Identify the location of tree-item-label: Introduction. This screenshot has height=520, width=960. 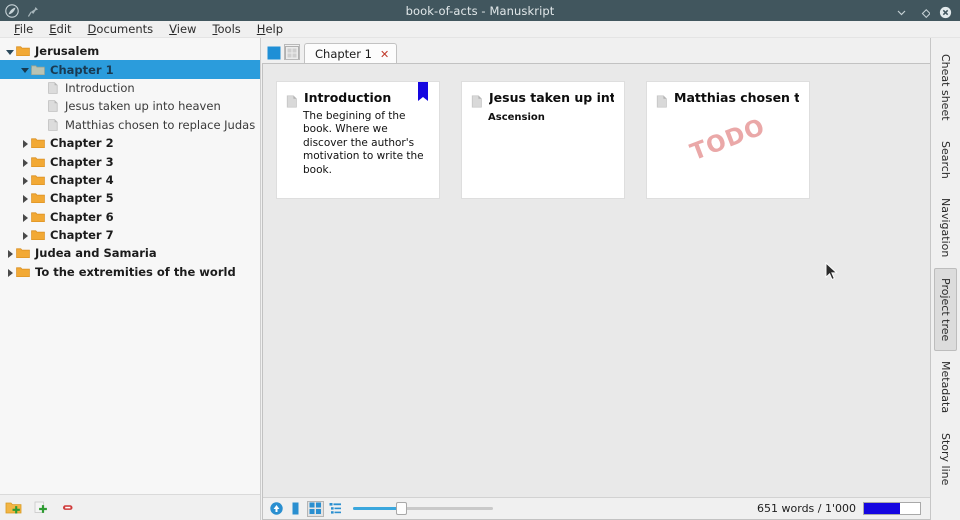
(100, 87).